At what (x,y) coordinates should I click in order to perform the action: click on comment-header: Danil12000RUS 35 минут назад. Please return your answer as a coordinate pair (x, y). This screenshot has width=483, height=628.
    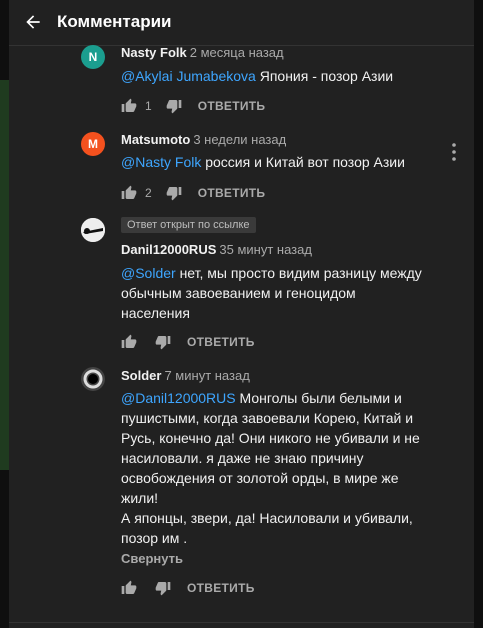
    Looking at the image, I should click on (216, 249).